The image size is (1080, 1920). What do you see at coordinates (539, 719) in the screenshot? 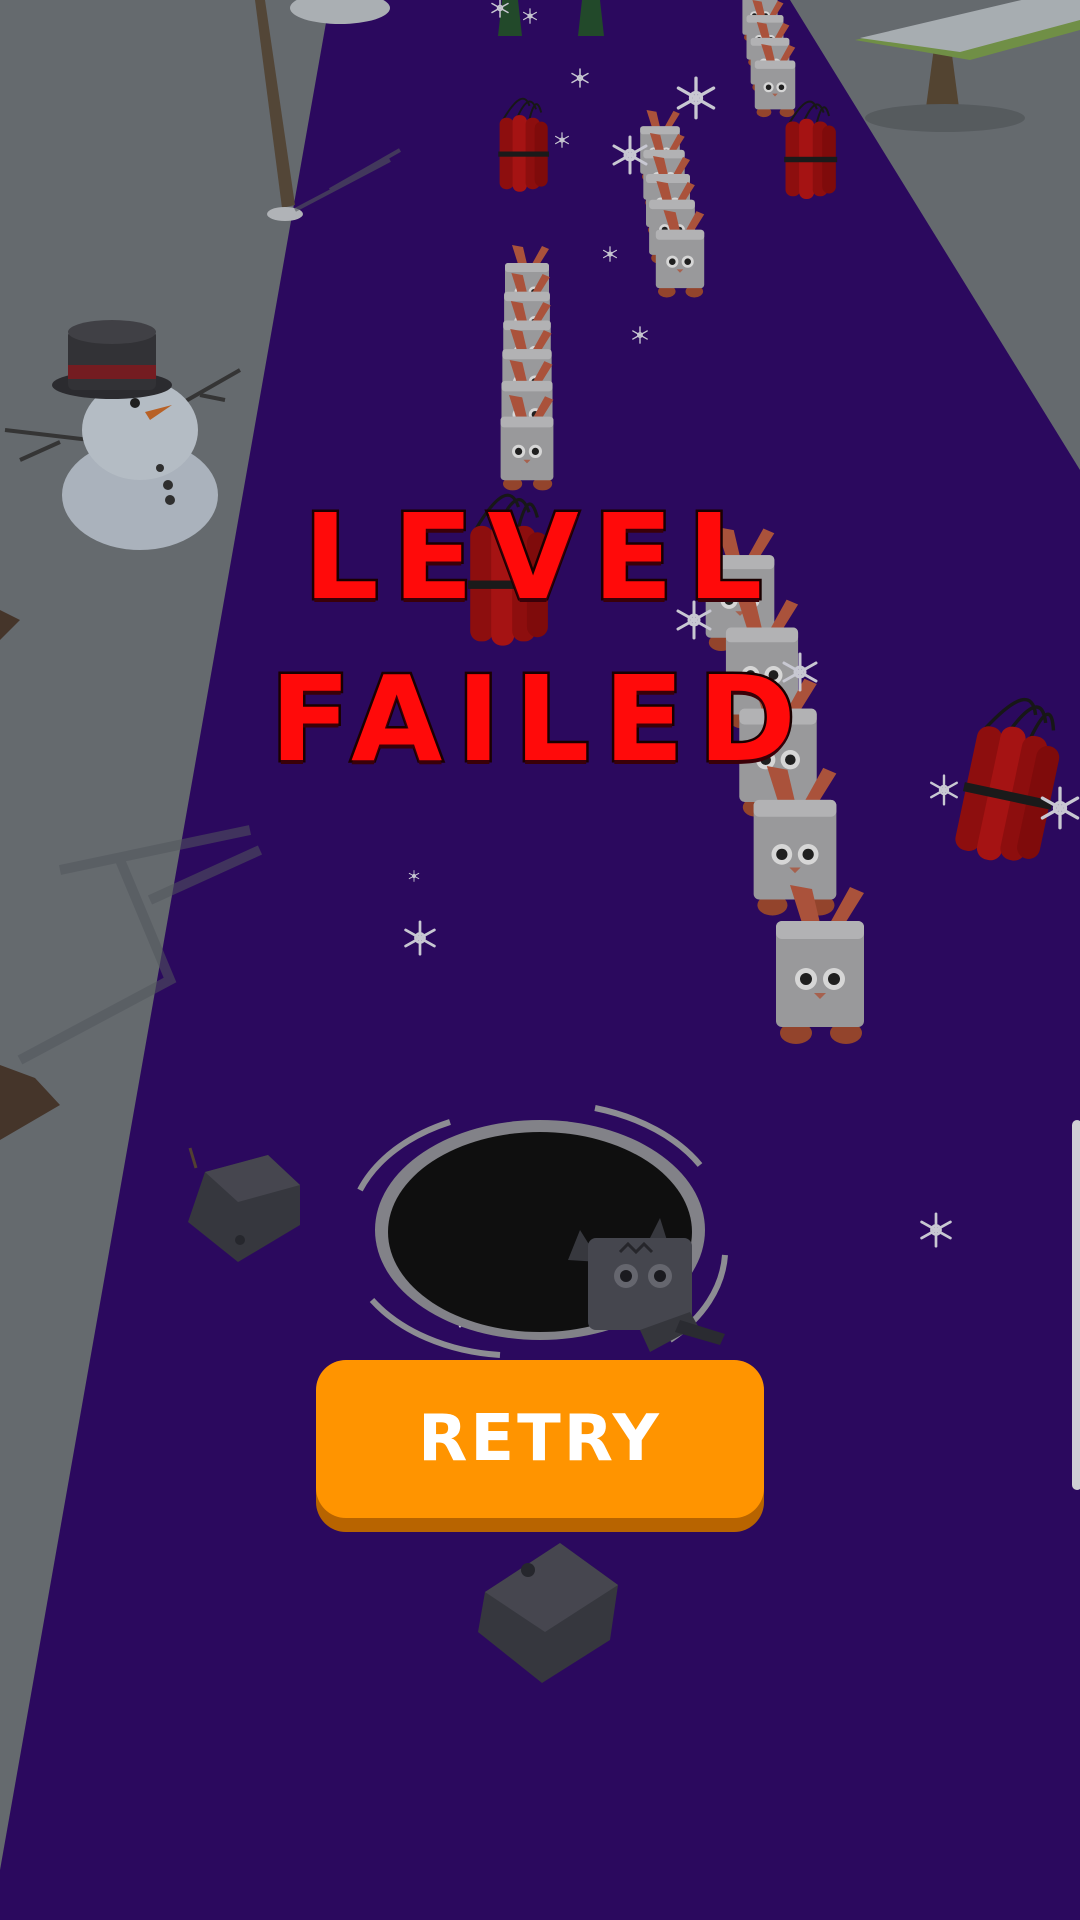
I see `level-failed-subtitle: FAILED` at bounding box center [539, 719].